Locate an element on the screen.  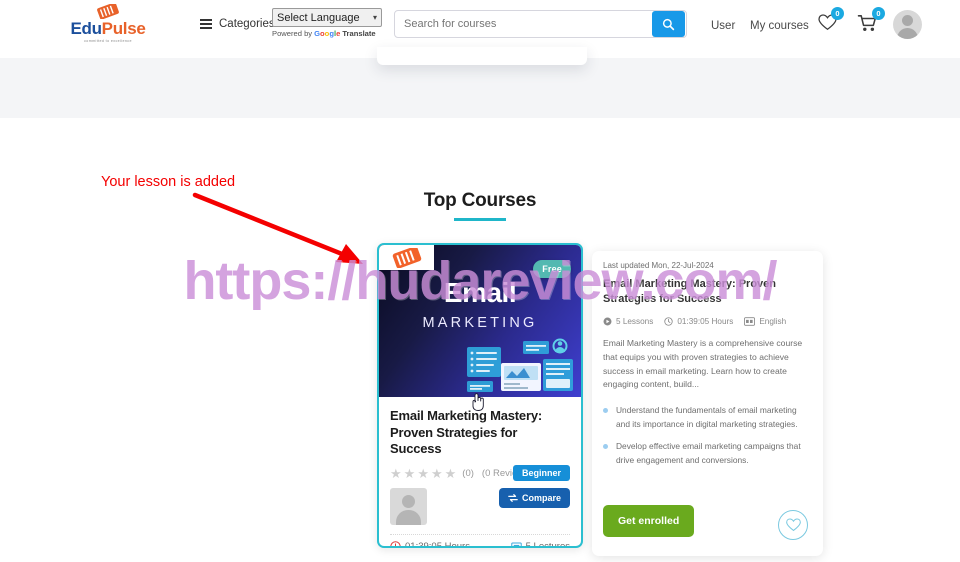
compare-icon is located at coordinates (513, 497).